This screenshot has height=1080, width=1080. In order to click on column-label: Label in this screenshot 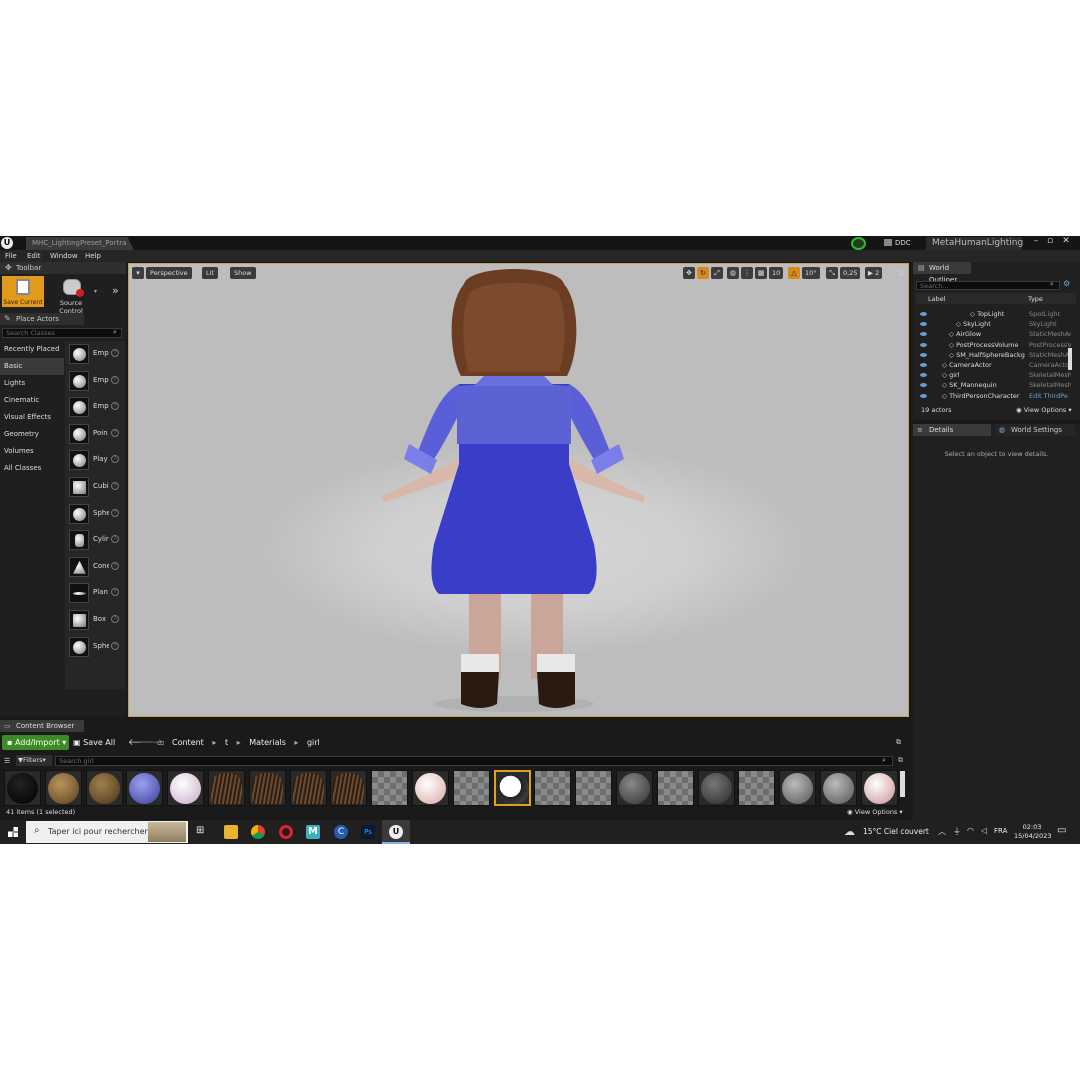, I will do `click(937, 299)`.